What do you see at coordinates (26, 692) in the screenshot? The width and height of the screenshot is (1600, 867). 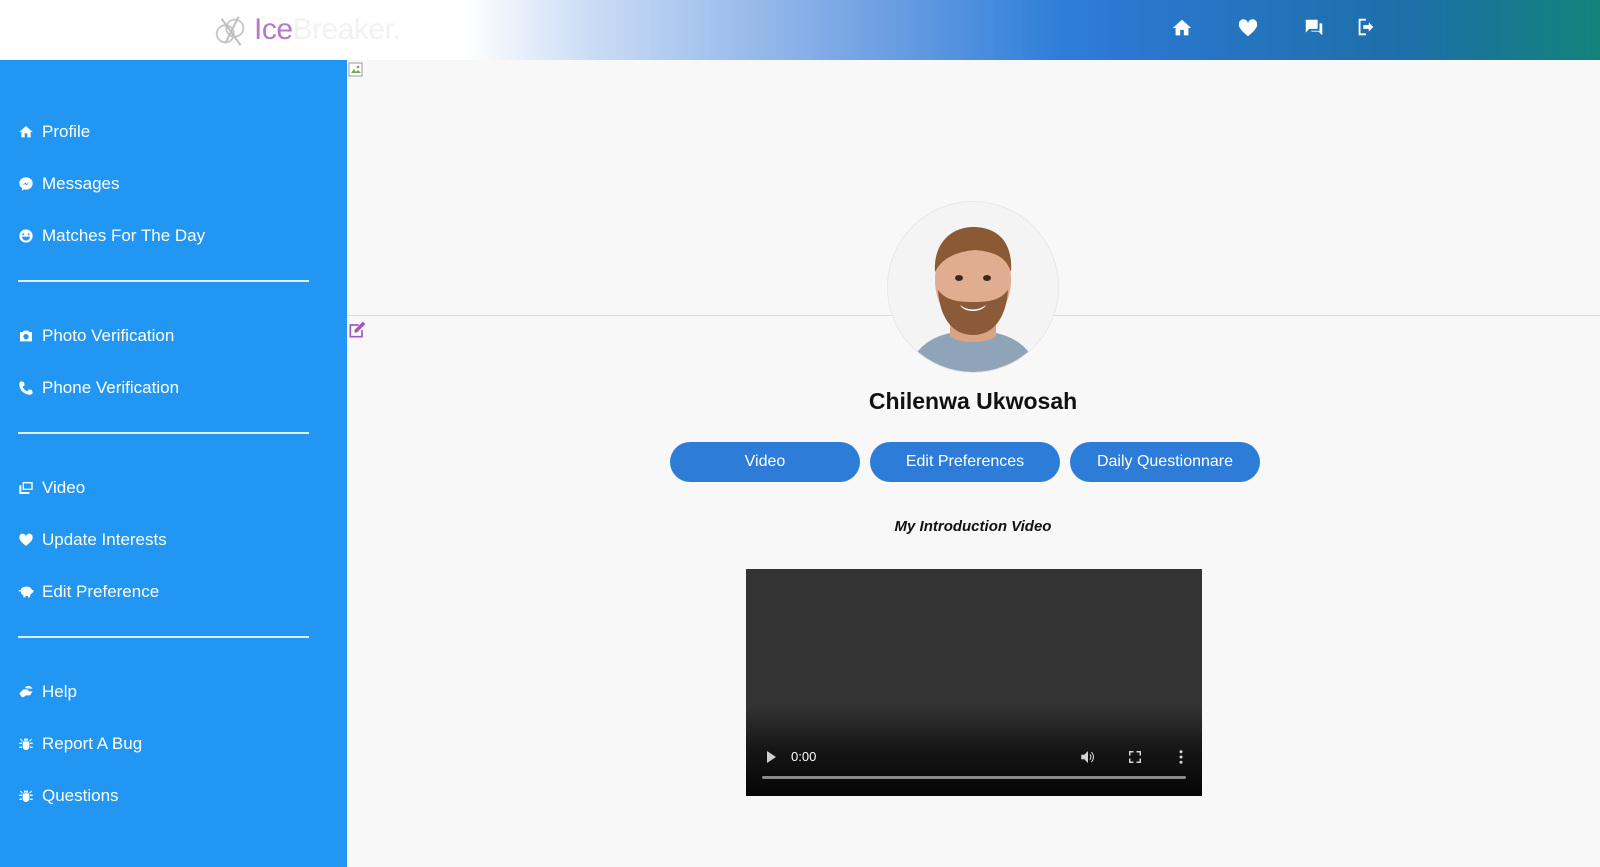 I see `hands-helping-icon` at bounding box center [26, 692].